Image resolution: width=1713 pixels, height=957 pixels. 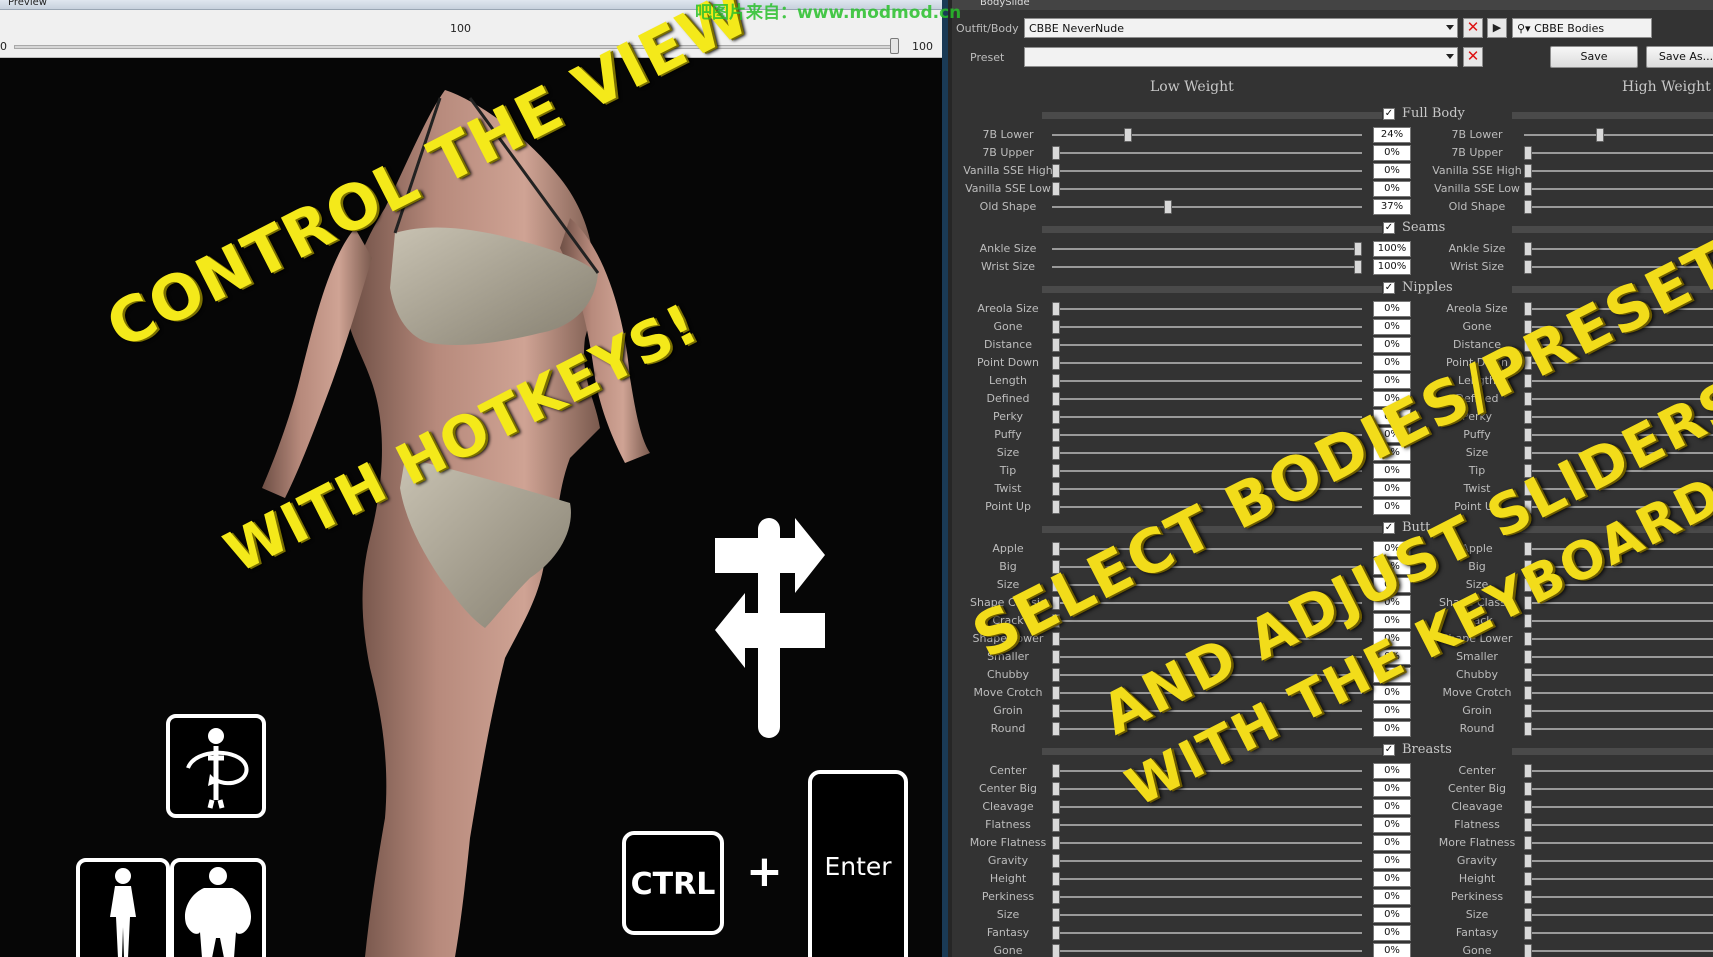 What do you see at coordinates (1392, 249) in the screenshot?
I see `slider-value-field: 100%` at bounding box center [1392, 249].